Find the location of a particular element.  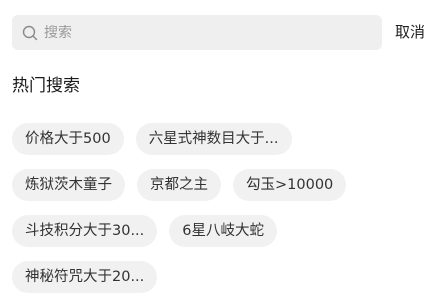

tag-row: 炼狱茨木童子 京都之主 勾玉>10000 is located at coordinates (222, 185).